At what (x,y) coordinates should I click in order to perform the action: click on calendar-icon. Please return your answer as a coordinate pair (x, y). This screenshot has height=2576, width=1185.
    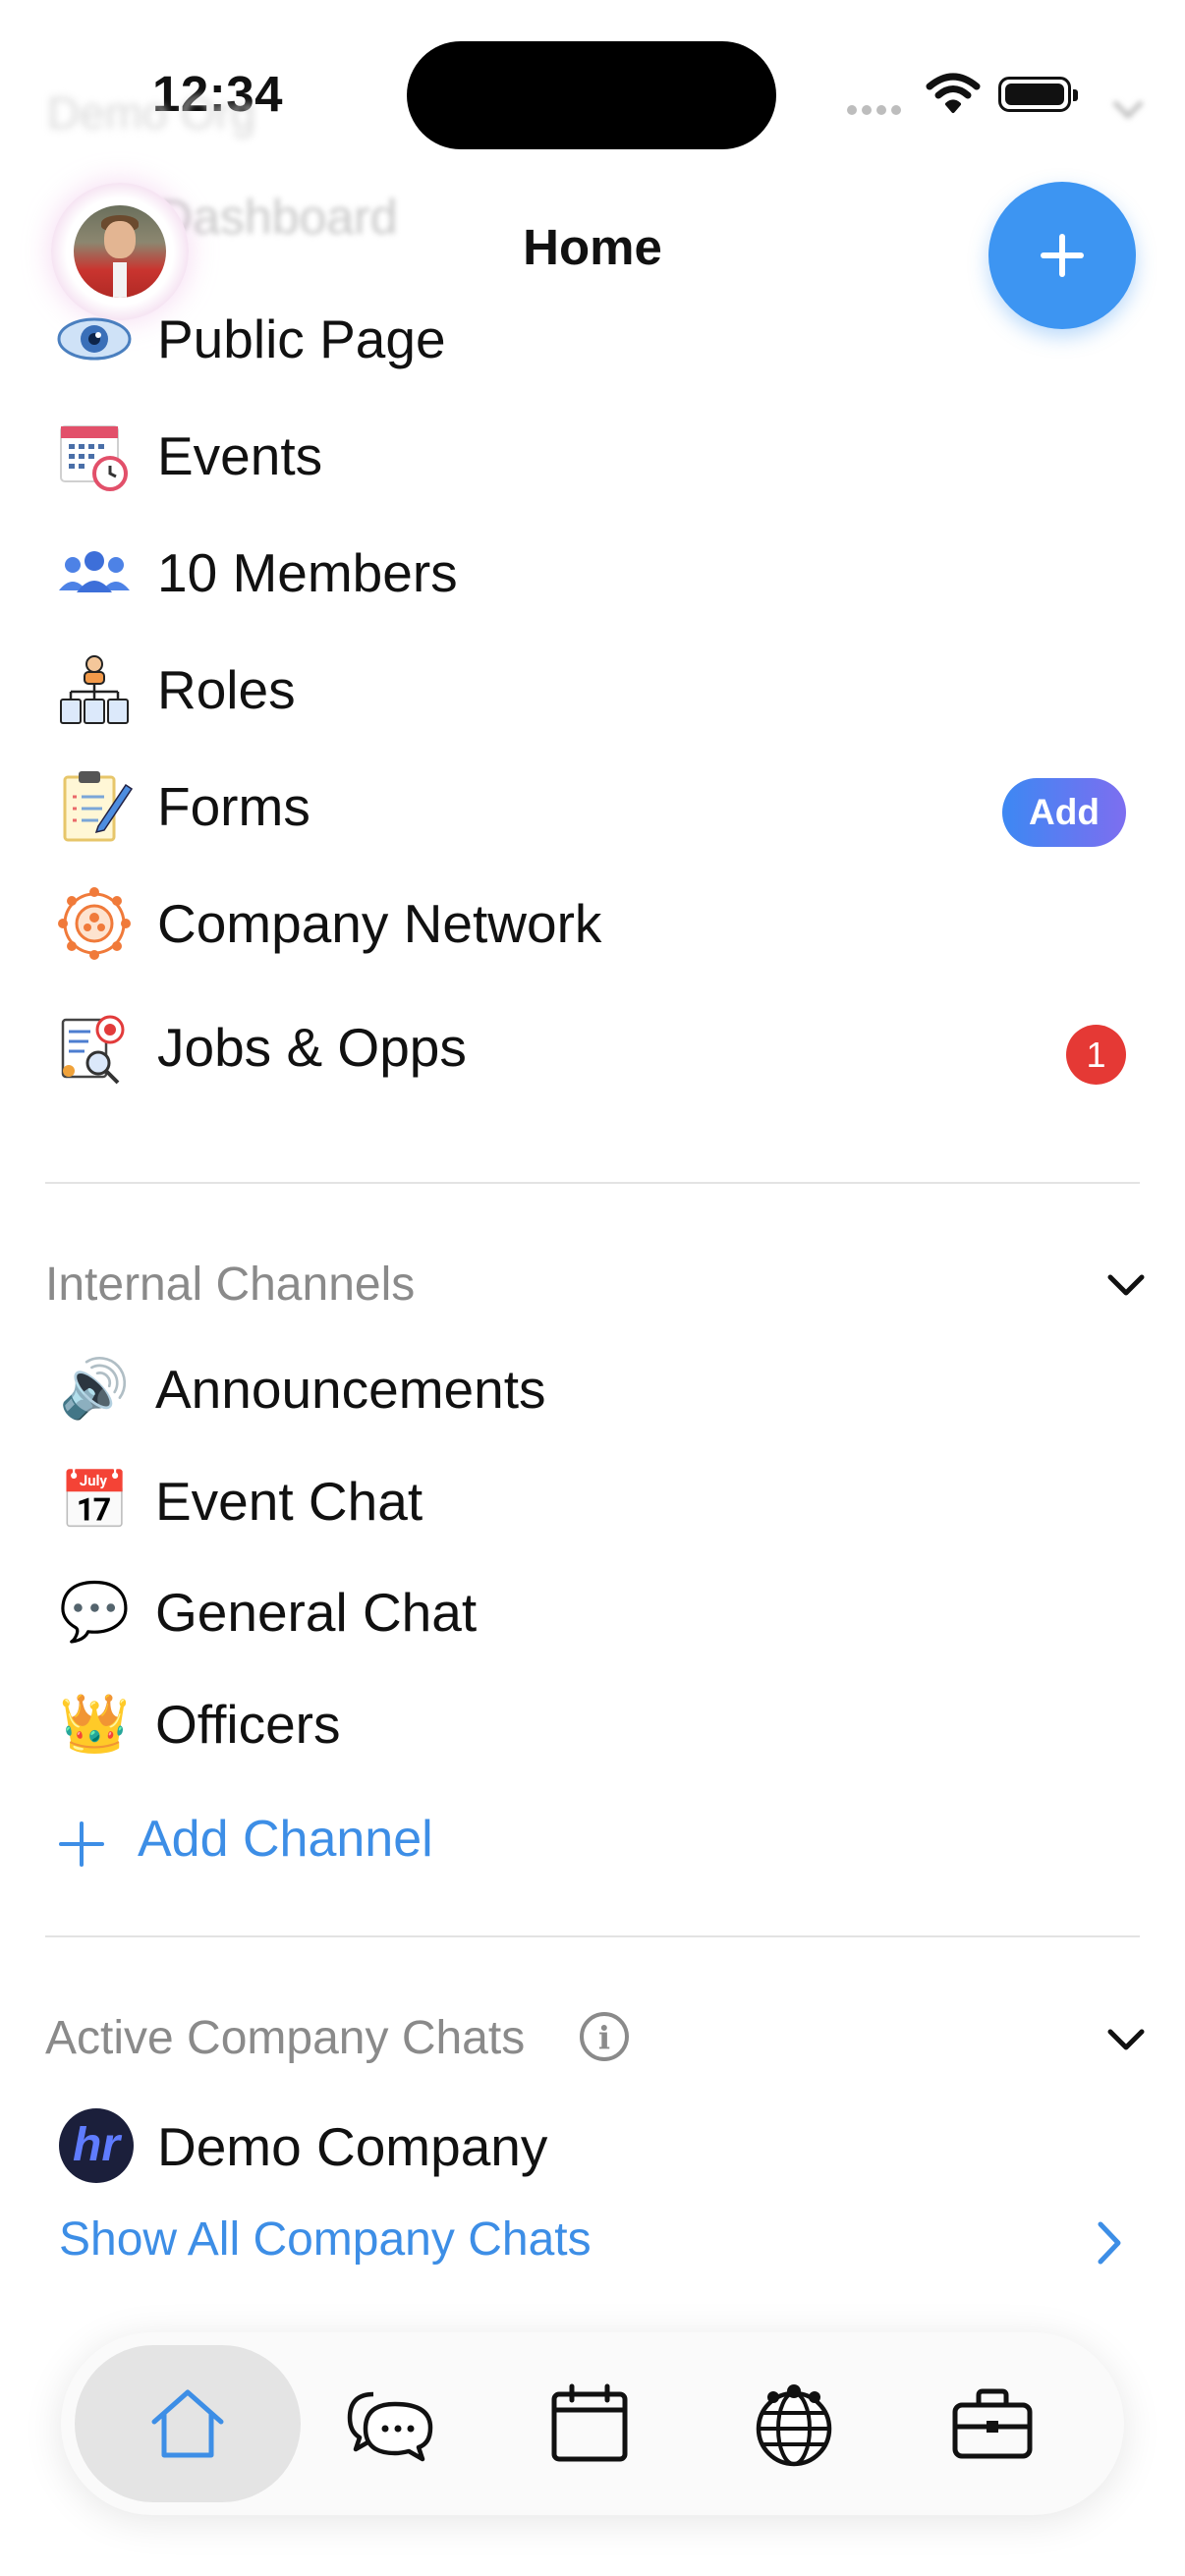
    Looking at the image, I should click on (590, 2422).